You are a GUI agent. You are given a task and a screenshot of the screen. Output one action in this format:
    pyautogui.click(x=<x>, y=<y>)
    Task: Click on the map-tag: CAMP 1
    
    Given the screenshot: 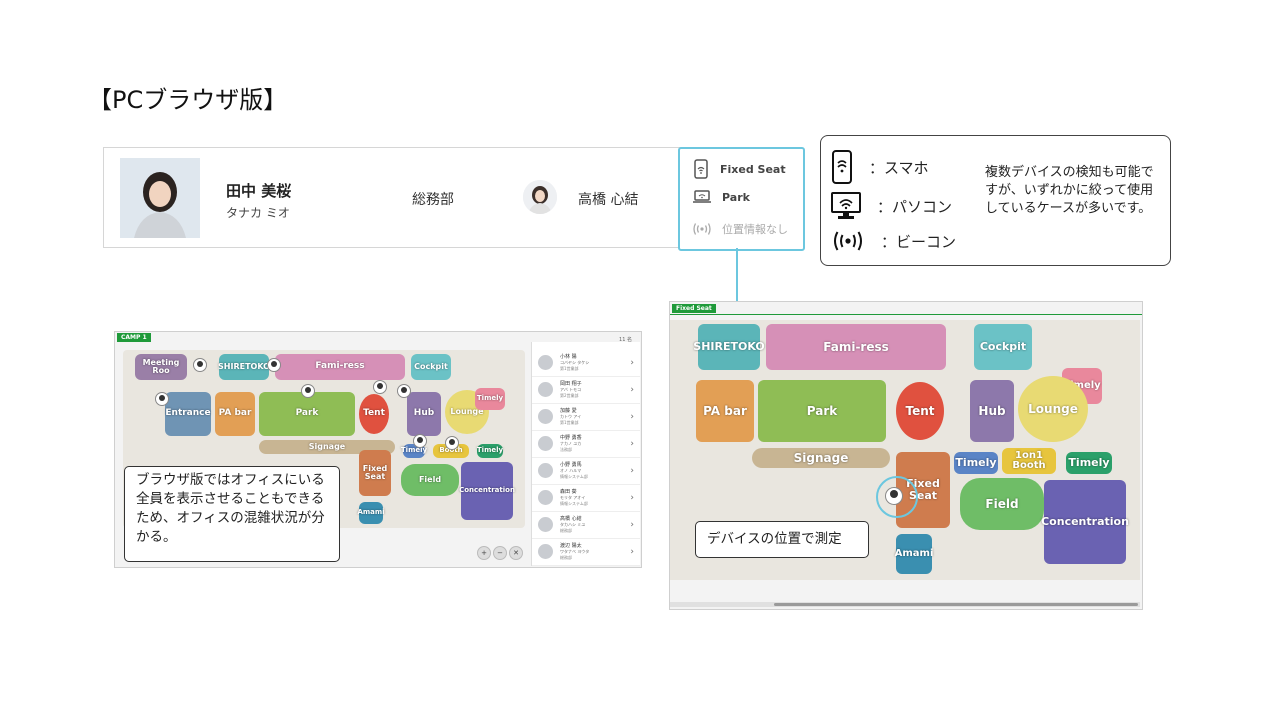 What is the action you would take?
    pyautogui.click(x=134, y=337)
    